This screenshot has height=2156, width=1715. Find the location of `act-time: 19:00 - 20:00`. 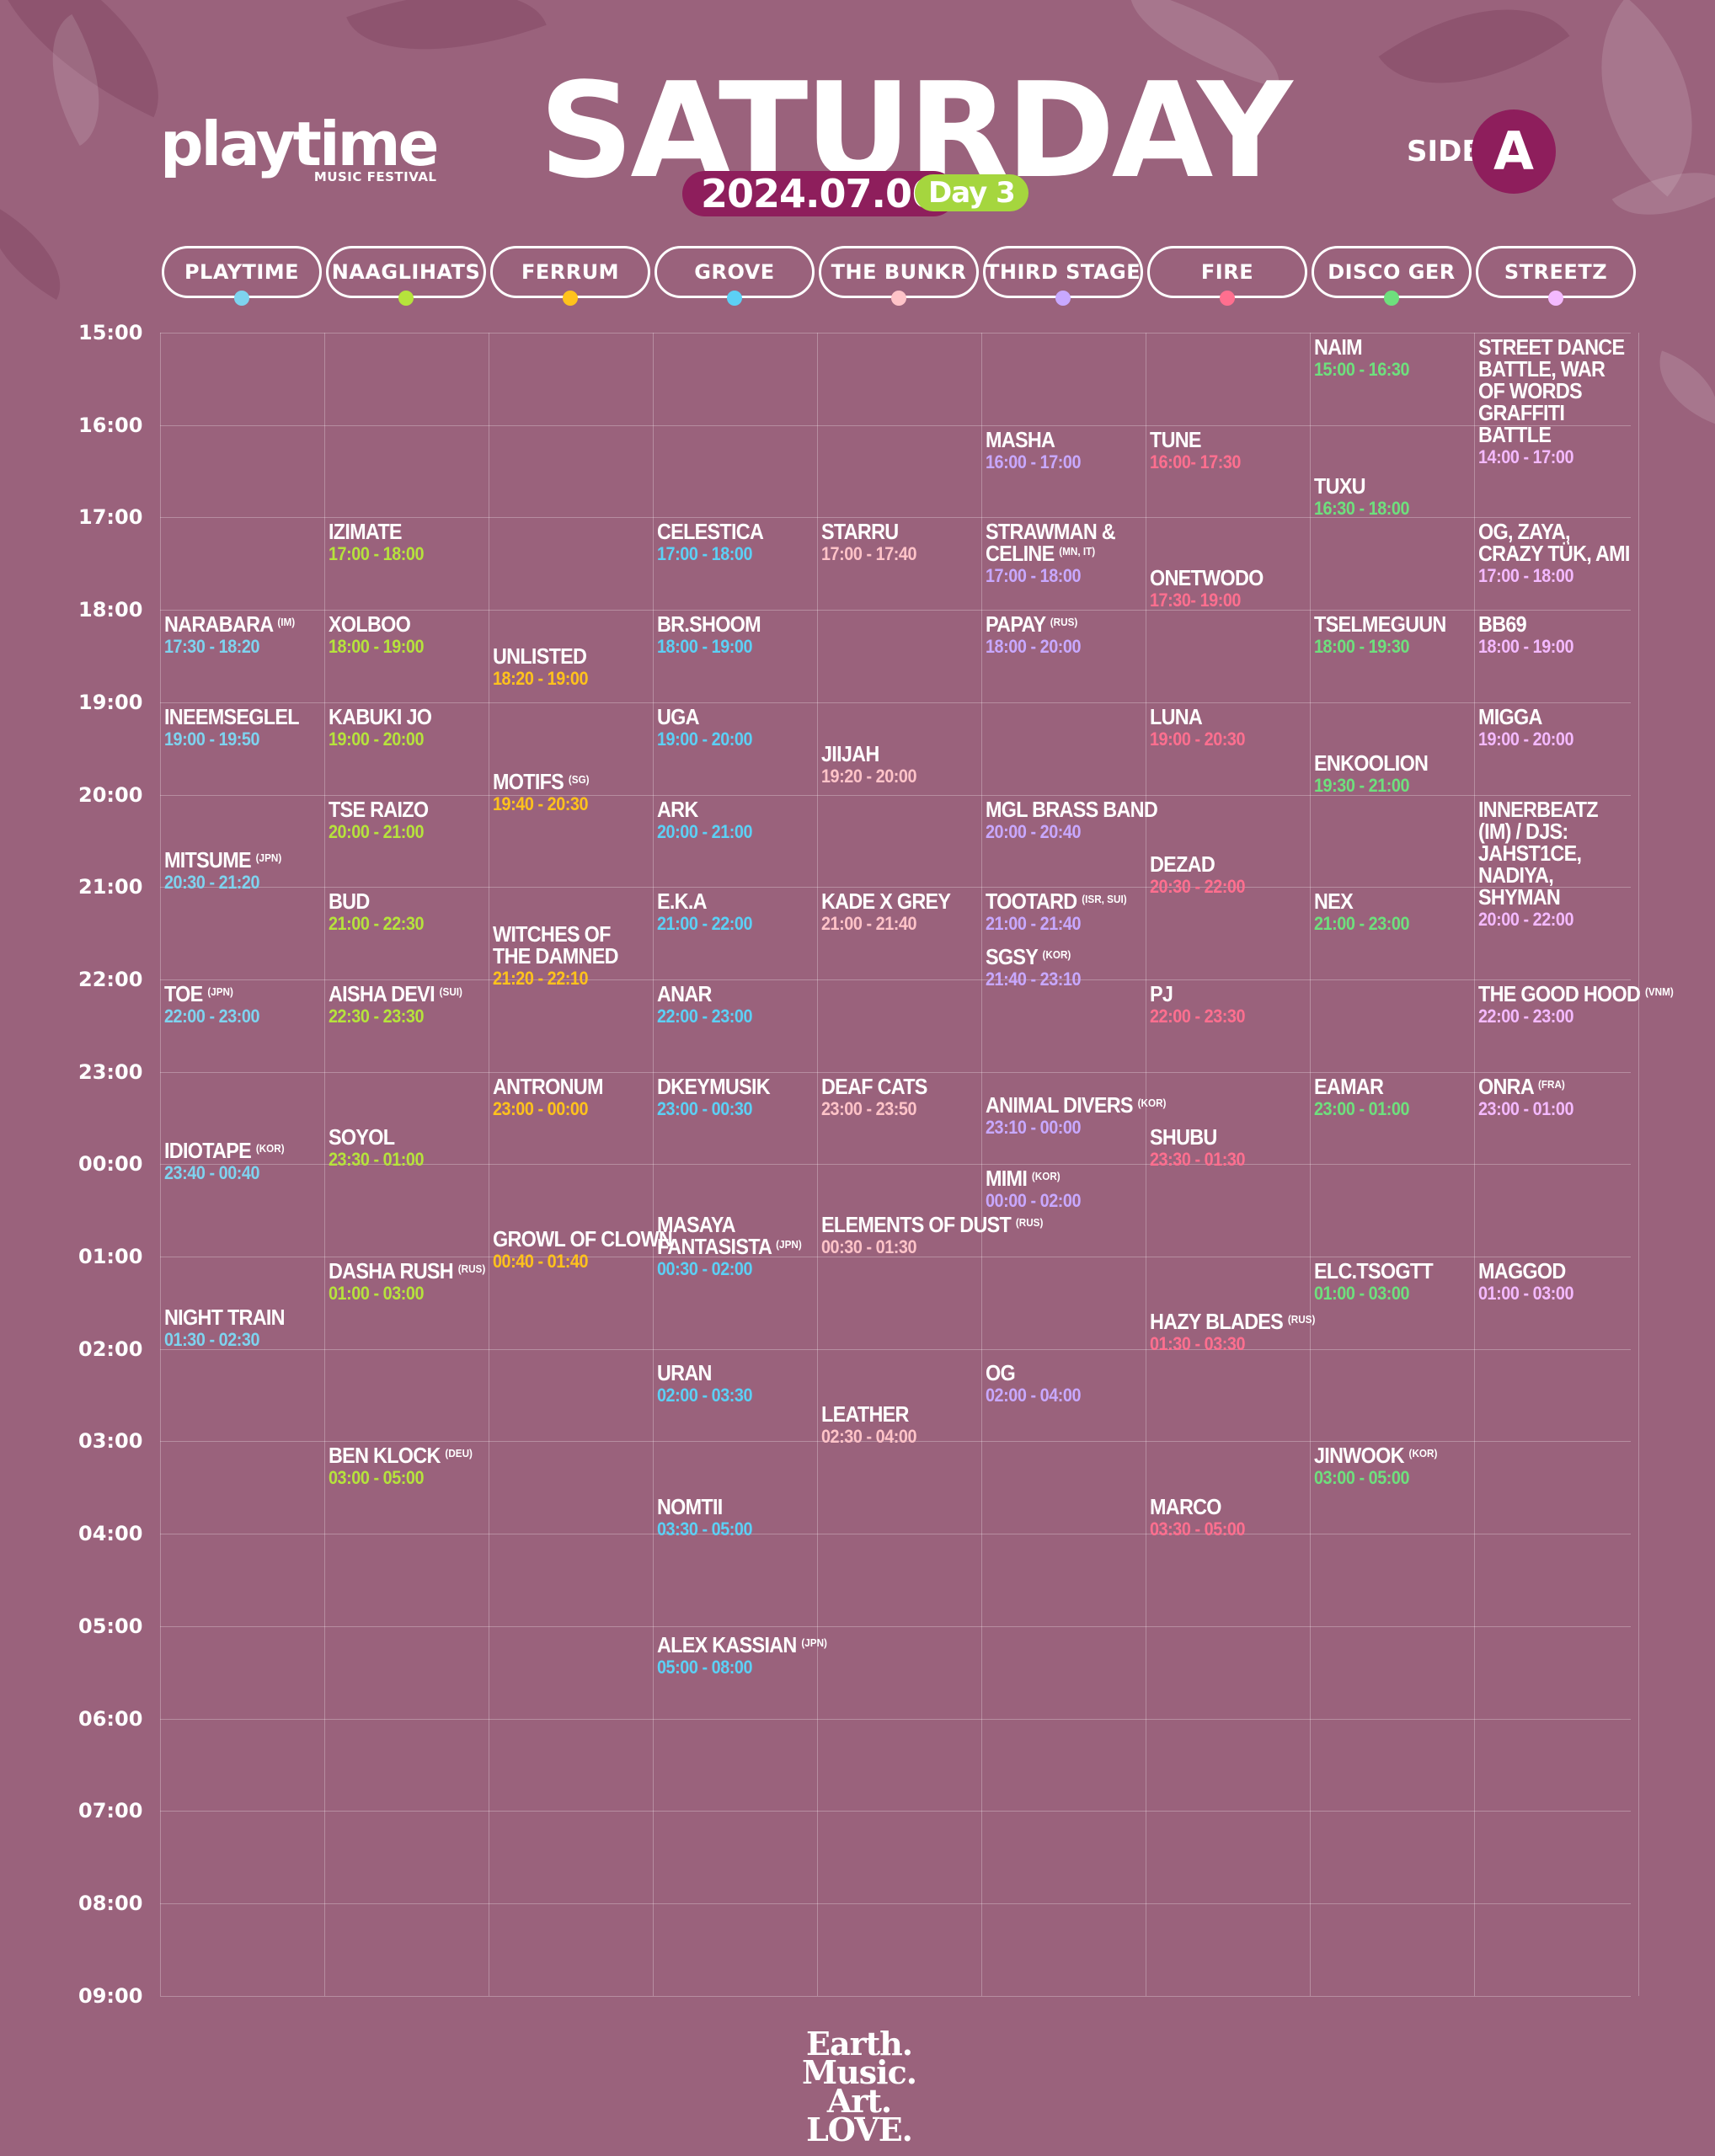

act-time: 19:00 - 20:00 is located at coordinates (377, 739).